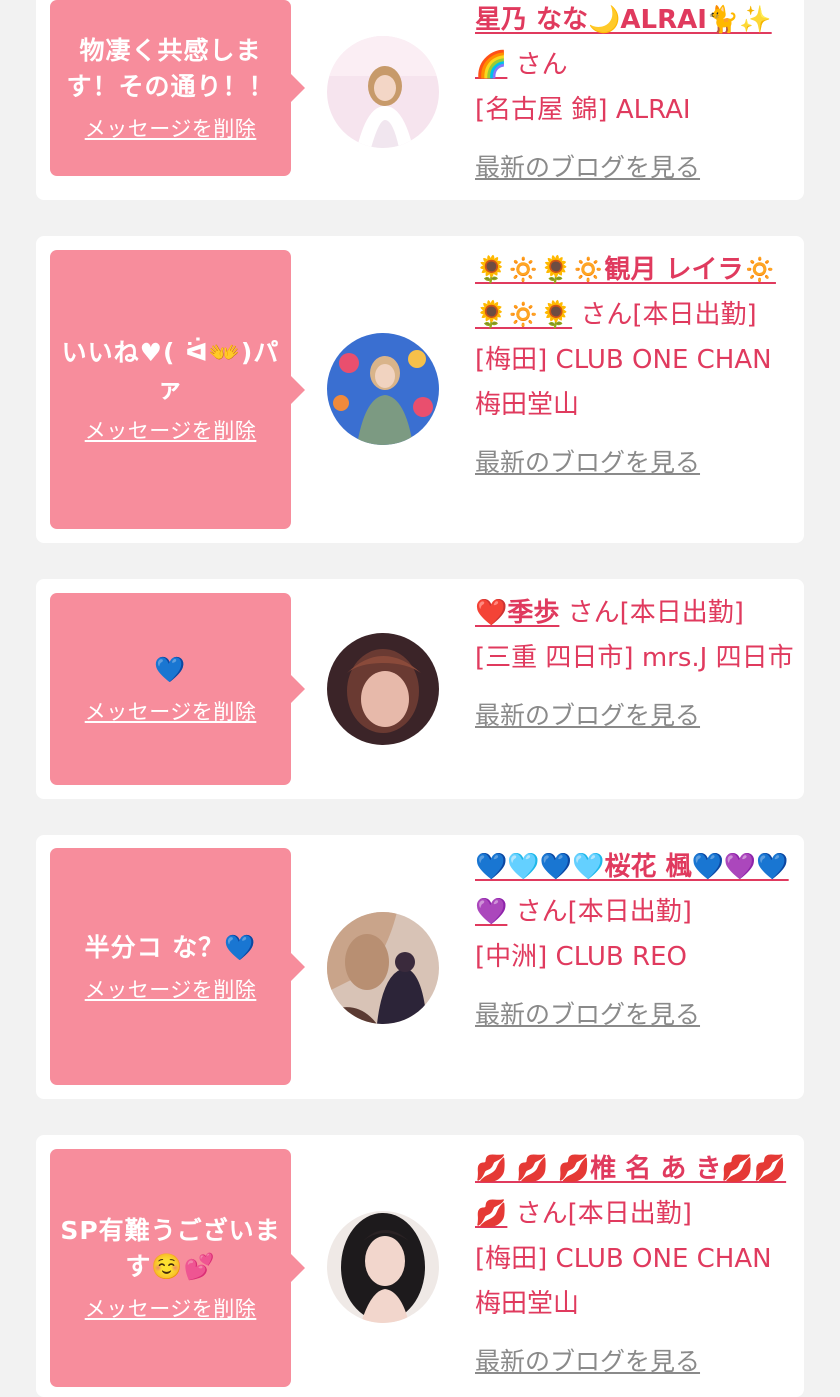 The image size is (840, 1397). What do you see at coordinates (177, 689) in the screenshot?
I see `message-bubble: 💙 メッセージを削除` at bounding box center [177, 689].